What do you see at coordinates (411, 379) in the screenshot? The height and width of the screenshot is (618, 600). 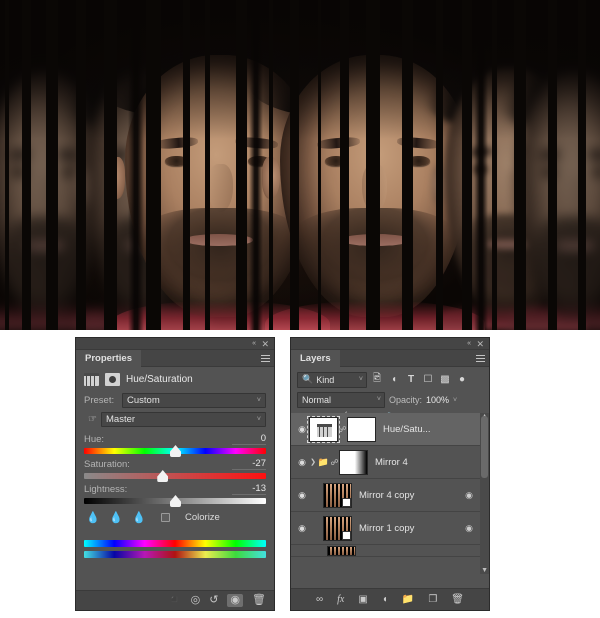 I see `type-layer-filter-icon: T` at bounding box center [411, 379].